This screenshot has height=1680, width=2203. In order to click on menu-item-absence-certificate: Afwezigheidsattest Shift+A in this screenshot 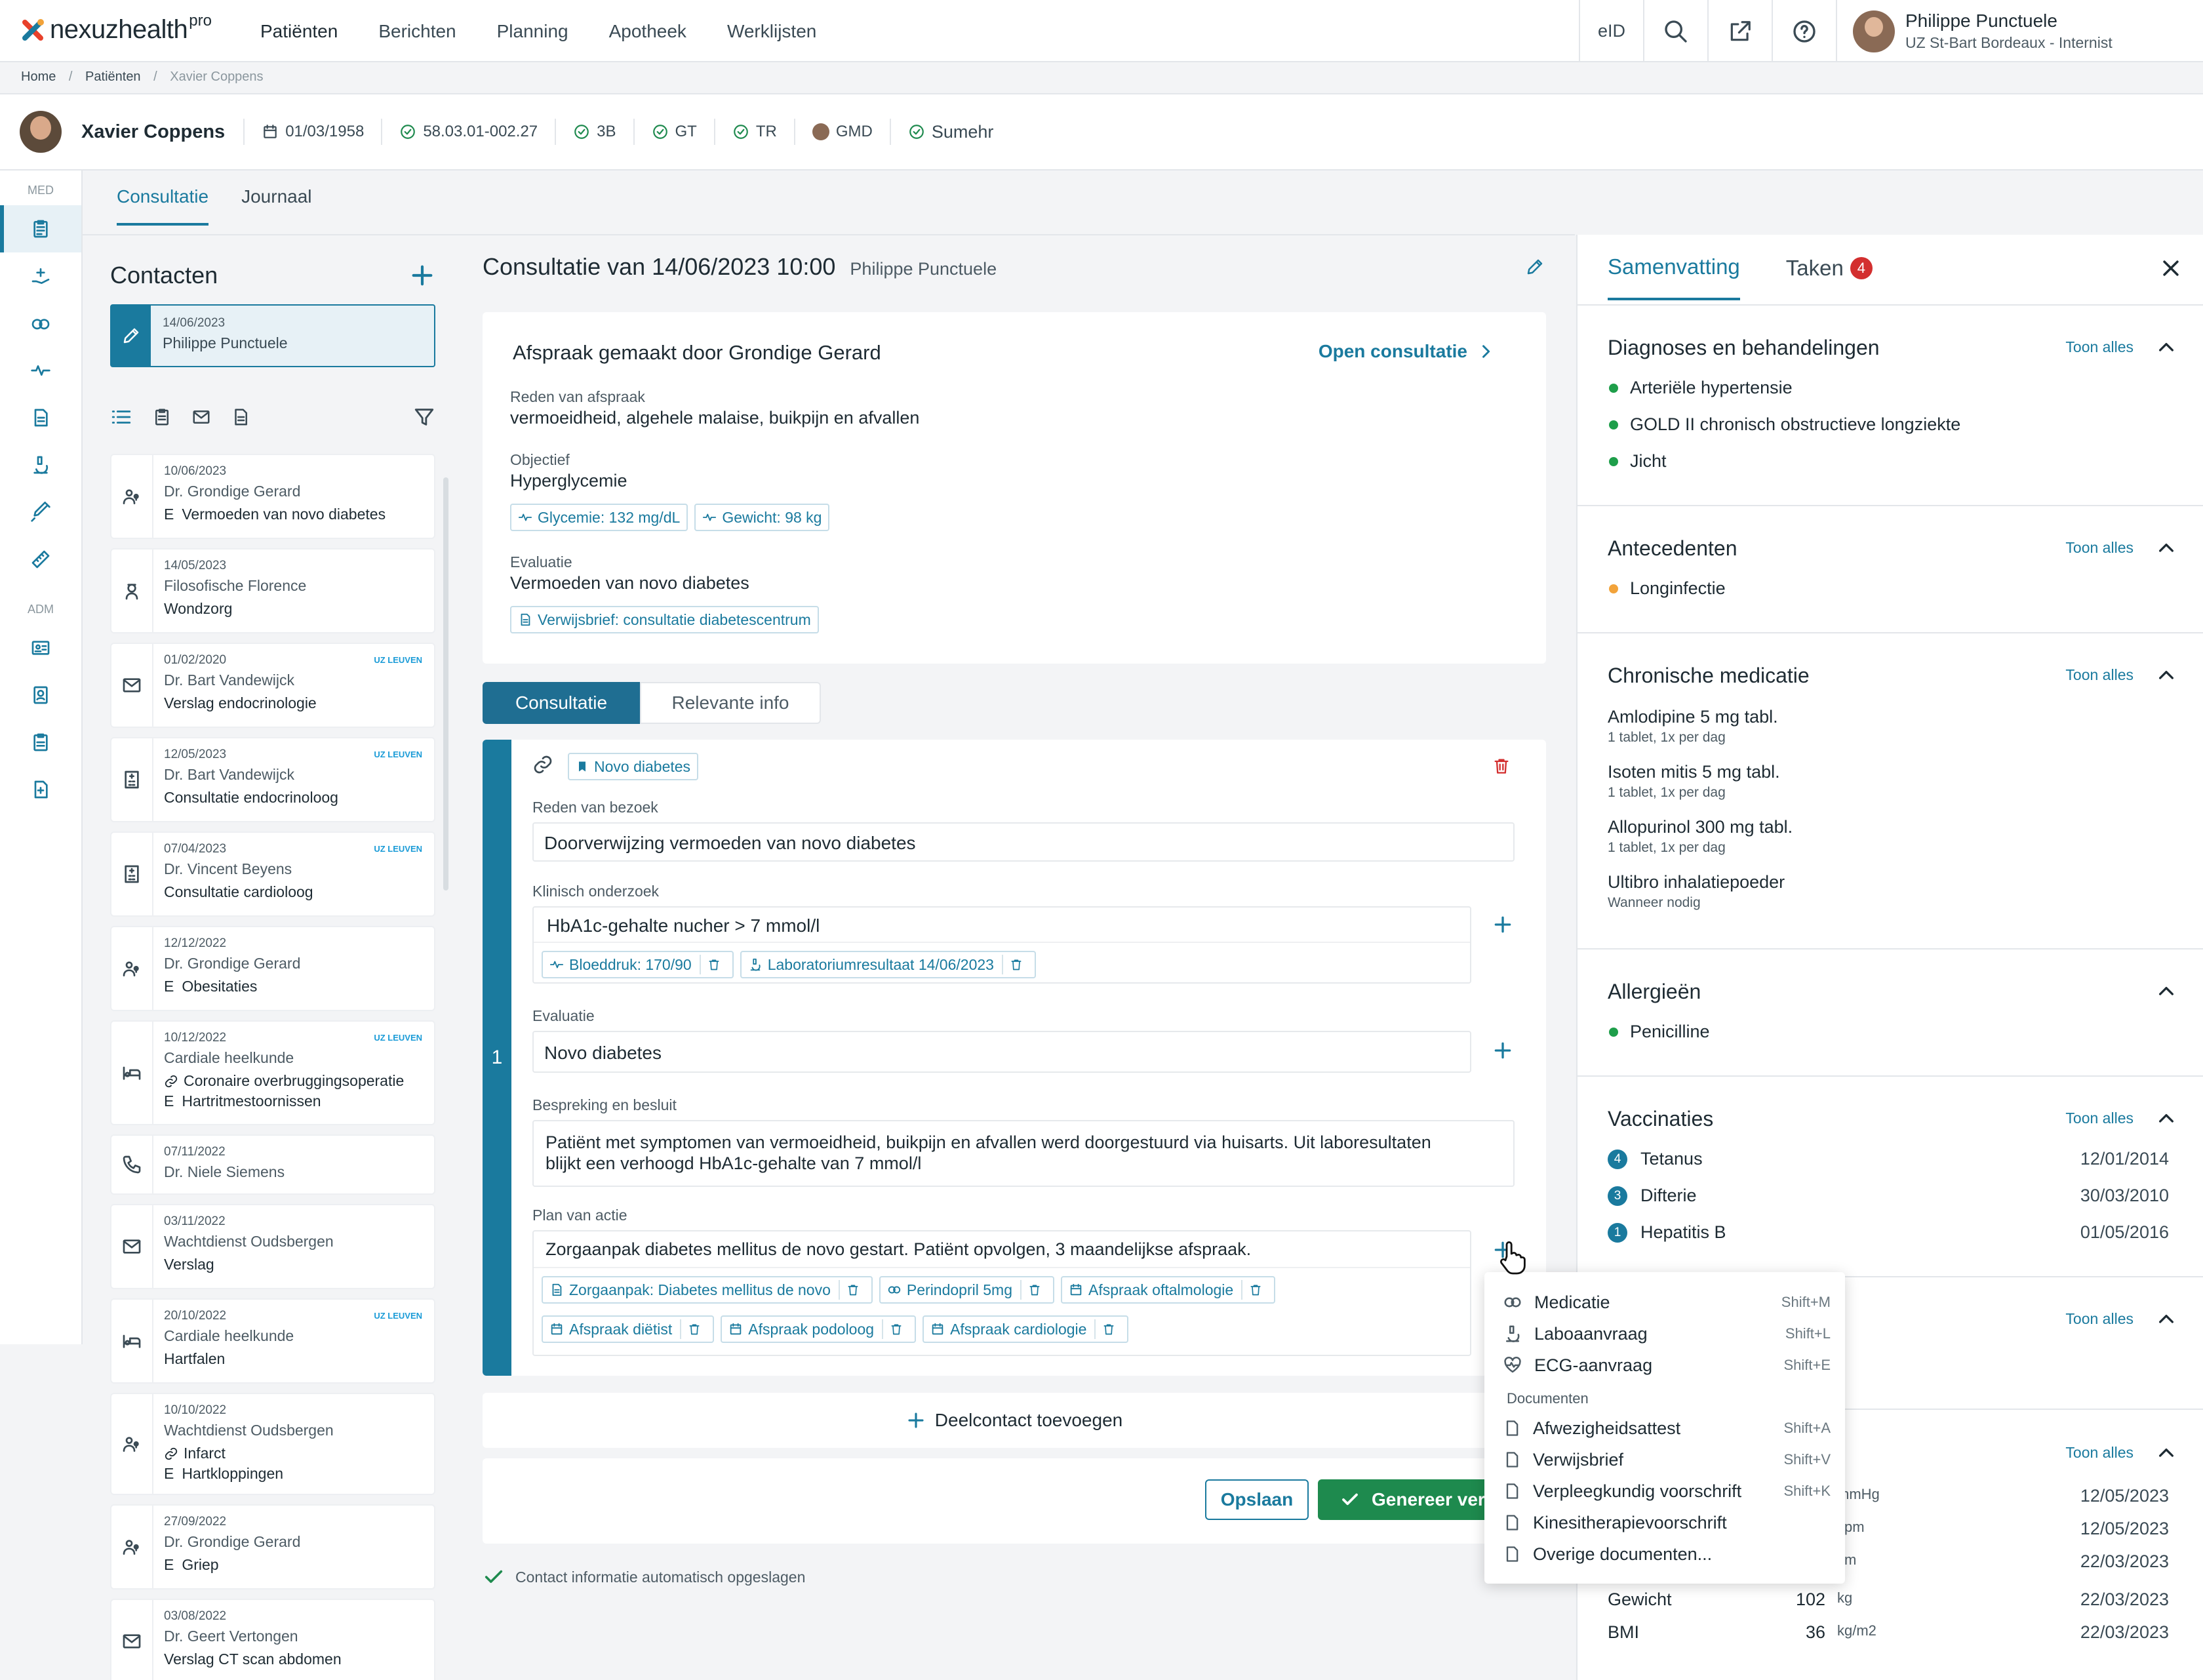, I will do `click(1667, 1428)`.